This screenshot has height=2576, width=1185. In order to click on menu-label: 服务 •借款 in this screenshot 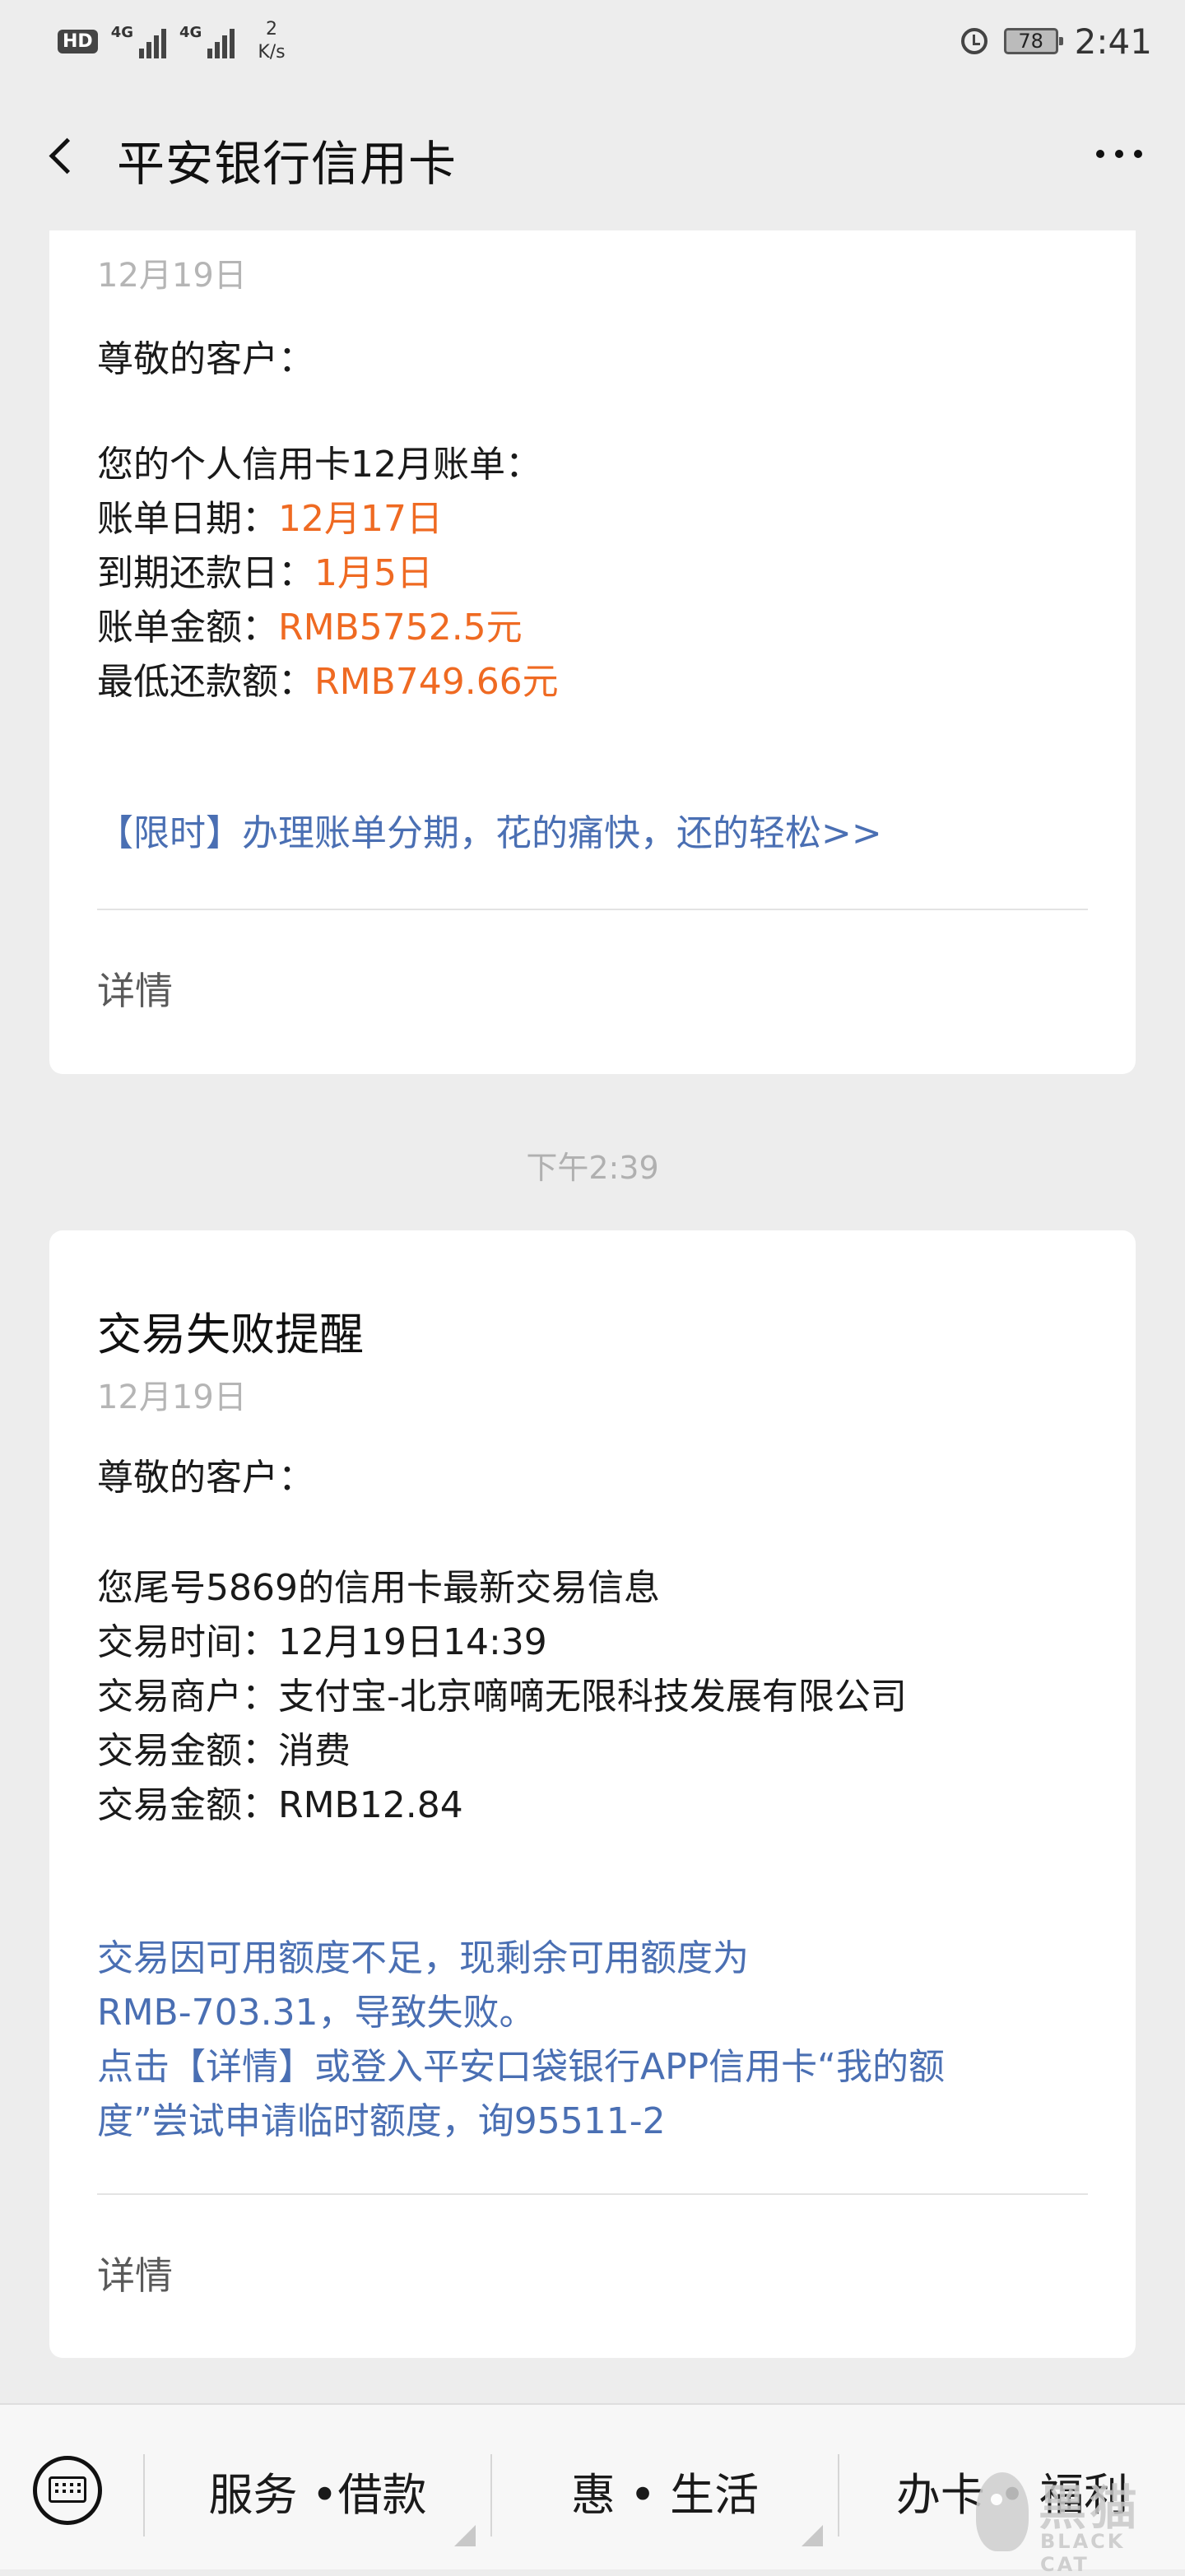, I will do `click(317, 2495)`.